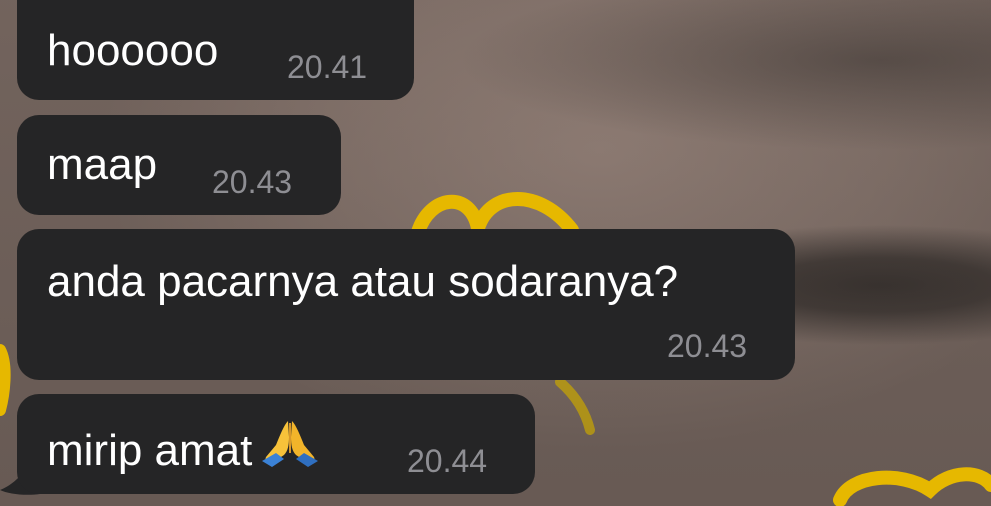 Image resolution: width=991 pixels, height=506 pixels. I want to click on message-text: mirip amat, so click(184, 448).